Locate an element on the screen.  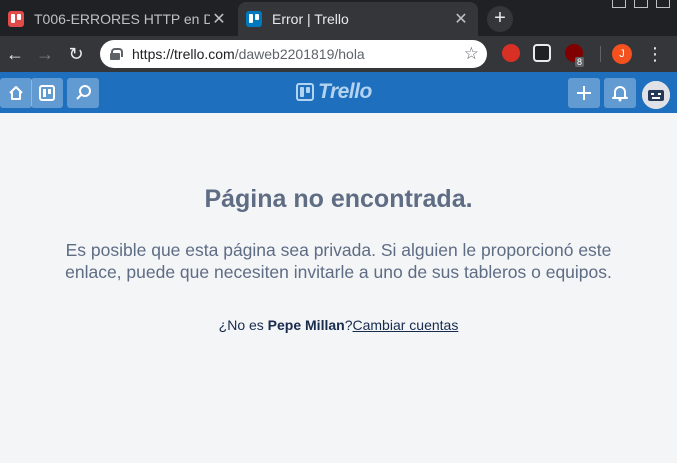
trello-logo: Trello is located at coordinates (334, 92).